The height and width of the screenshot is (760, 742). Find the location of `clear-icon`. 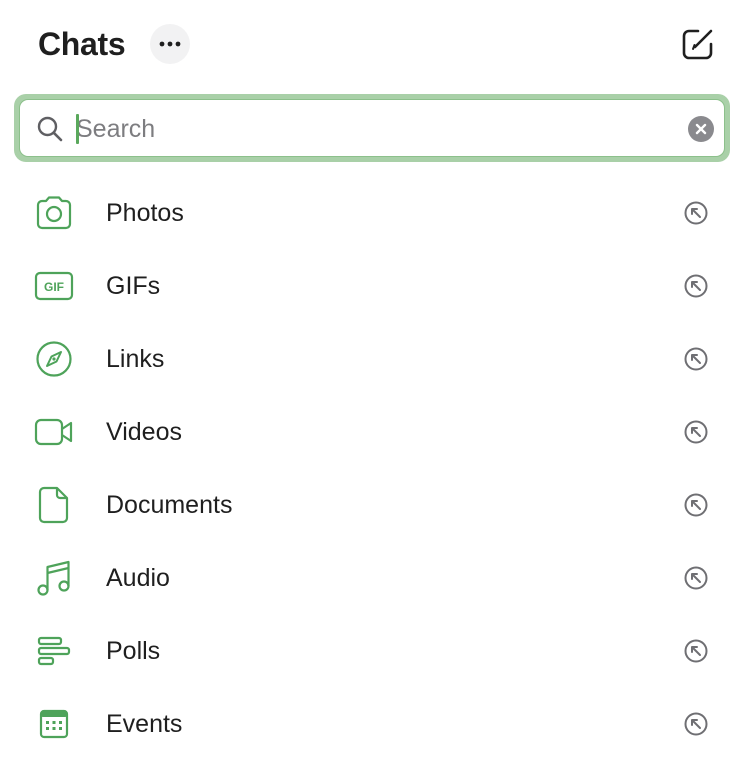

clear-icon is located at coordinates (701, 129).